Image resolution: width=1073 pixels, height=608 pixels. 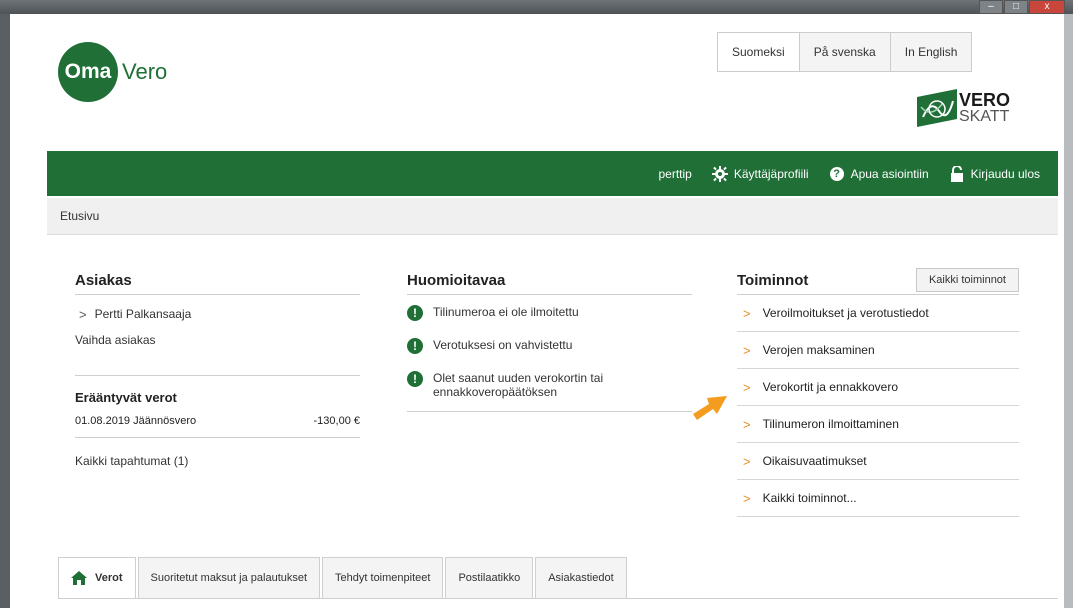 I want to click on language-selector: Suomeksi På svenska In English, so click(x=845, y=52).